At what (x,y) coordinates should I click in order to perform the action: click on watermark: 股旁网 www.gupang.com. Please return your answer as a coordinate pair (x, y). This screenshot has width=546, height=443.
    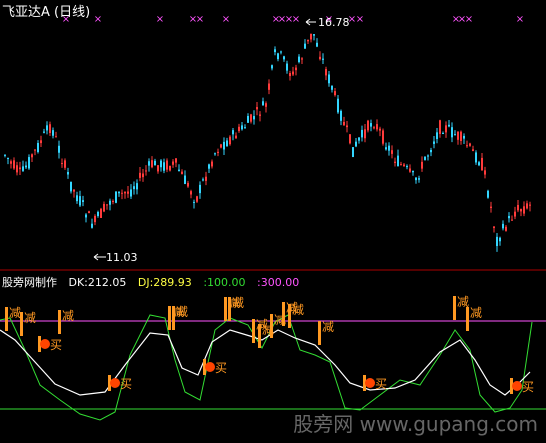
    Looking at the image, I should click on (415, 424).